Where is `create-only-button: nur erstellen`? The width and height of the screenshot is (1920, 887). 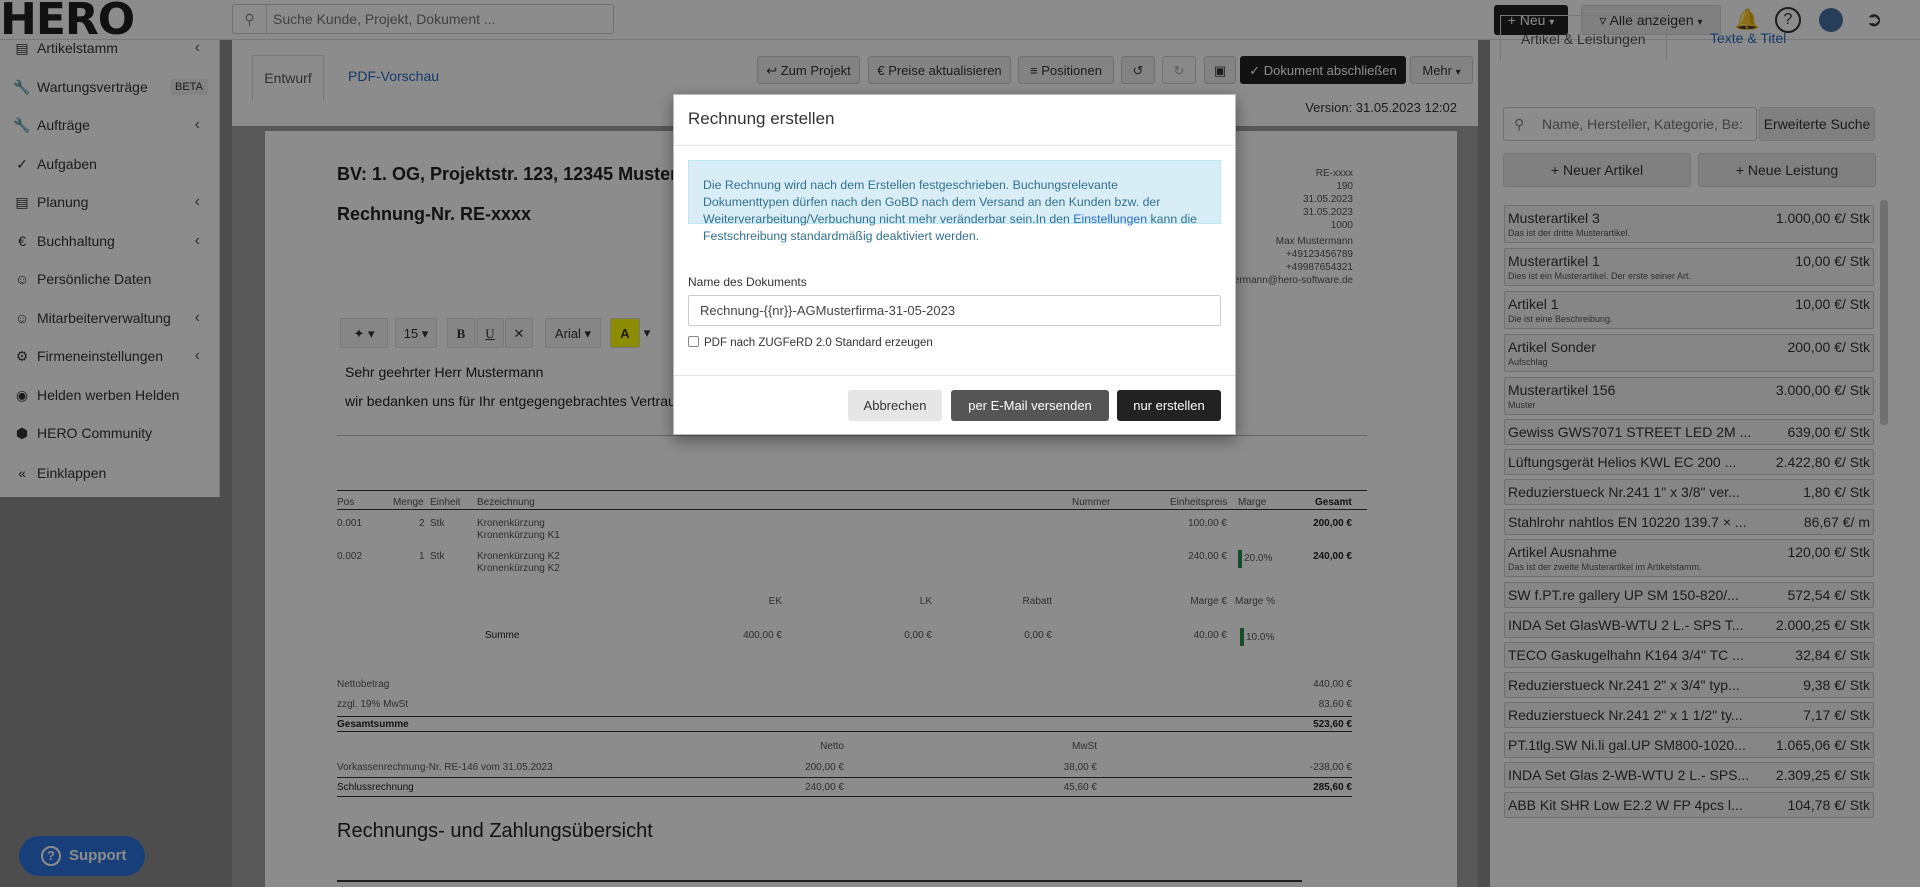
create-only-button: nur erstellen is located at coordinates (1169, 405).